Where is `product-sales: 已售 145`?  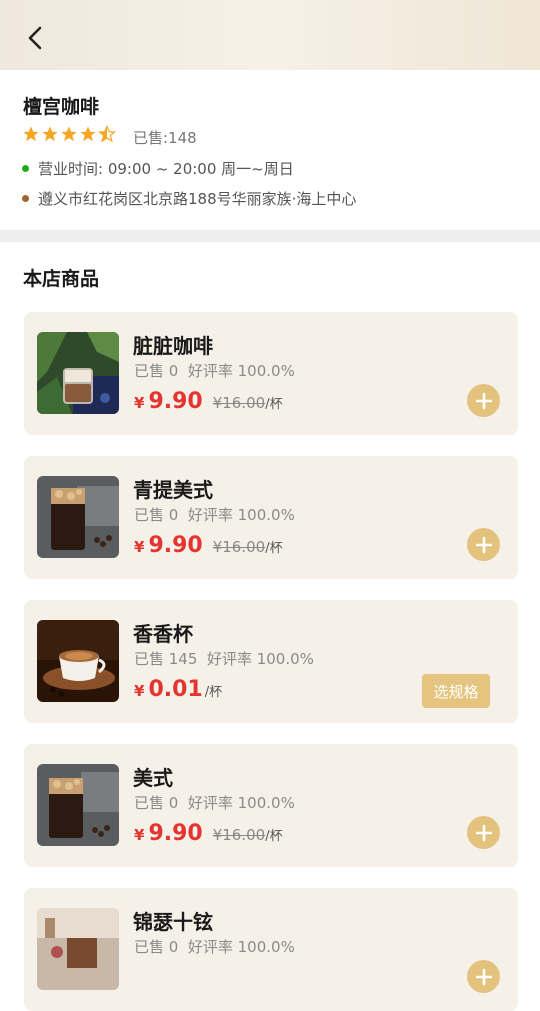
product-sales: 已售 145 is located at coordinates (166, 659).